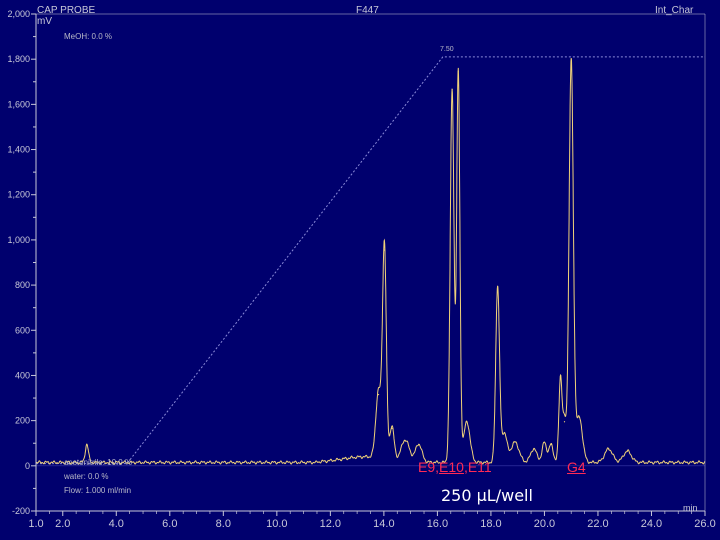  Describe the element at coordinates (86, 476) in the screenshot. I see `condition-water: water: 0.0 %` at that location.